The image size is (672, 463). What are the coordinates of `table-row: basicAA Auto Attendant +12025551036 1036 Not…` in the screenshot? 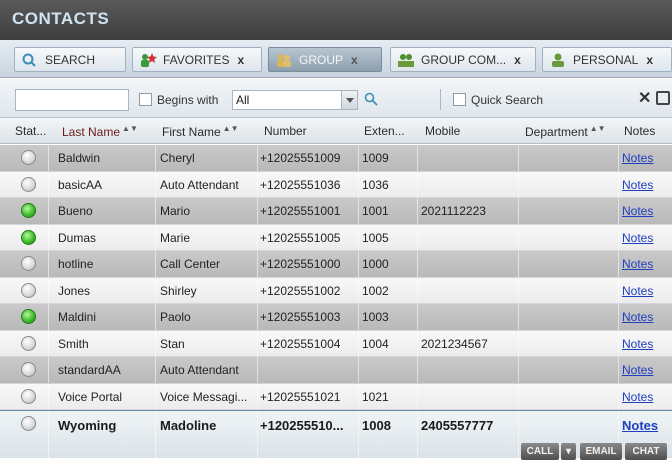 It's located at (336, 184).